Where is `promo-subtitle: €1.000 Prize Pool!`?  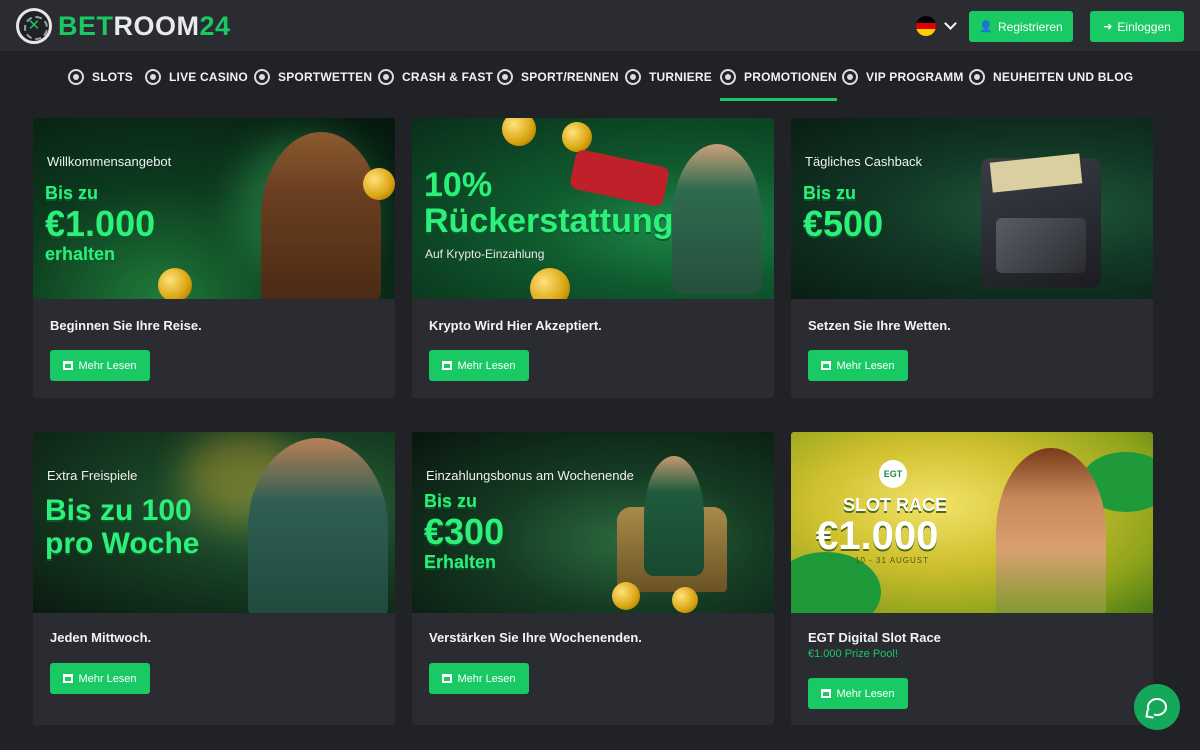
promo-subtitle: €1.000 Prize Pool! is located at coordinates (853, 654).